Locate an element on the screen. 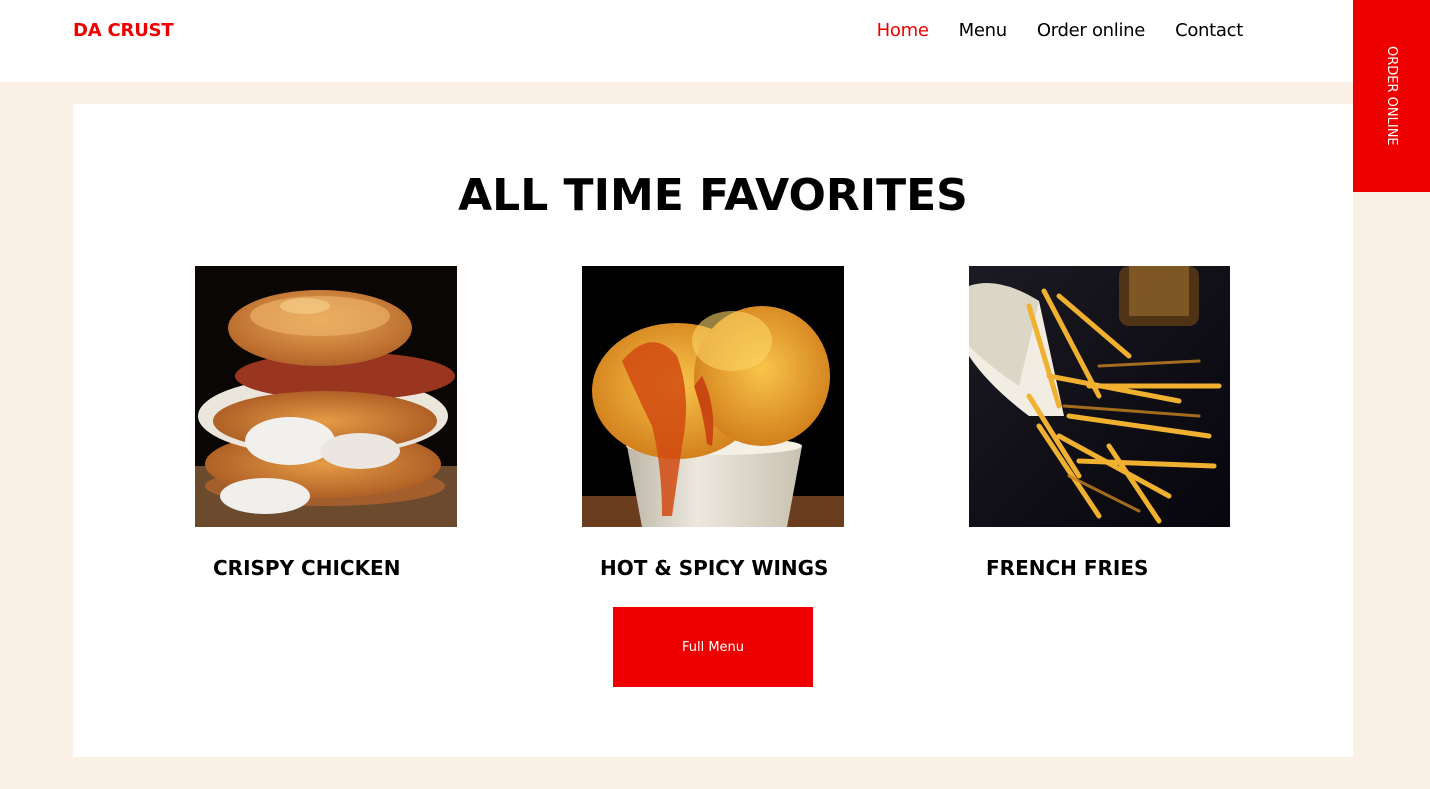 This screenshot has width=1430, height=789. full-menu-button: Full Menu is located at coordinates (713, 647).